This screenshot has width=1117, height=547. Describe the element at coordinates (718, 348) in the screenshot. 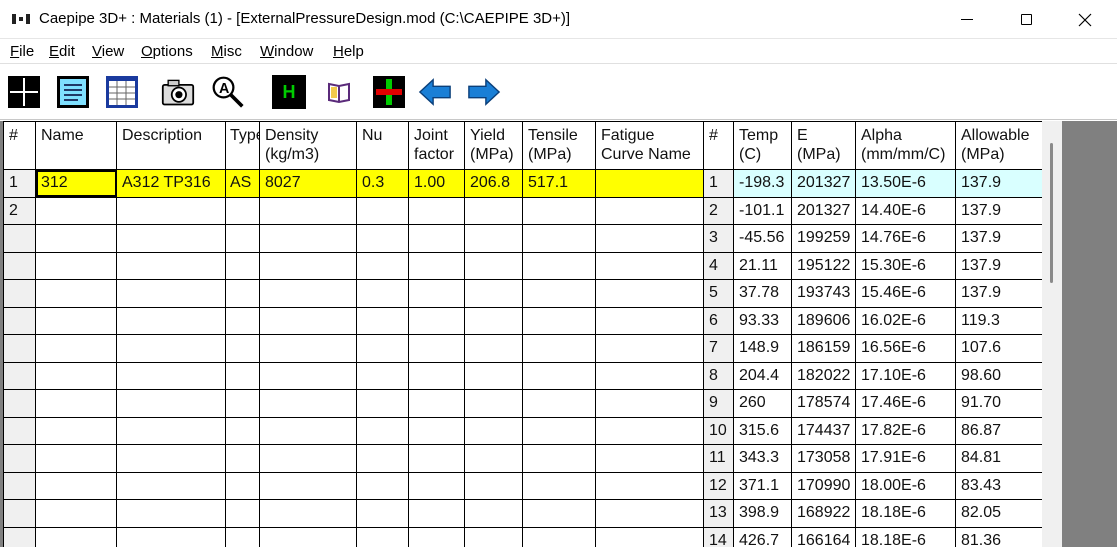

I see `prop-row-number: 7` at that location.